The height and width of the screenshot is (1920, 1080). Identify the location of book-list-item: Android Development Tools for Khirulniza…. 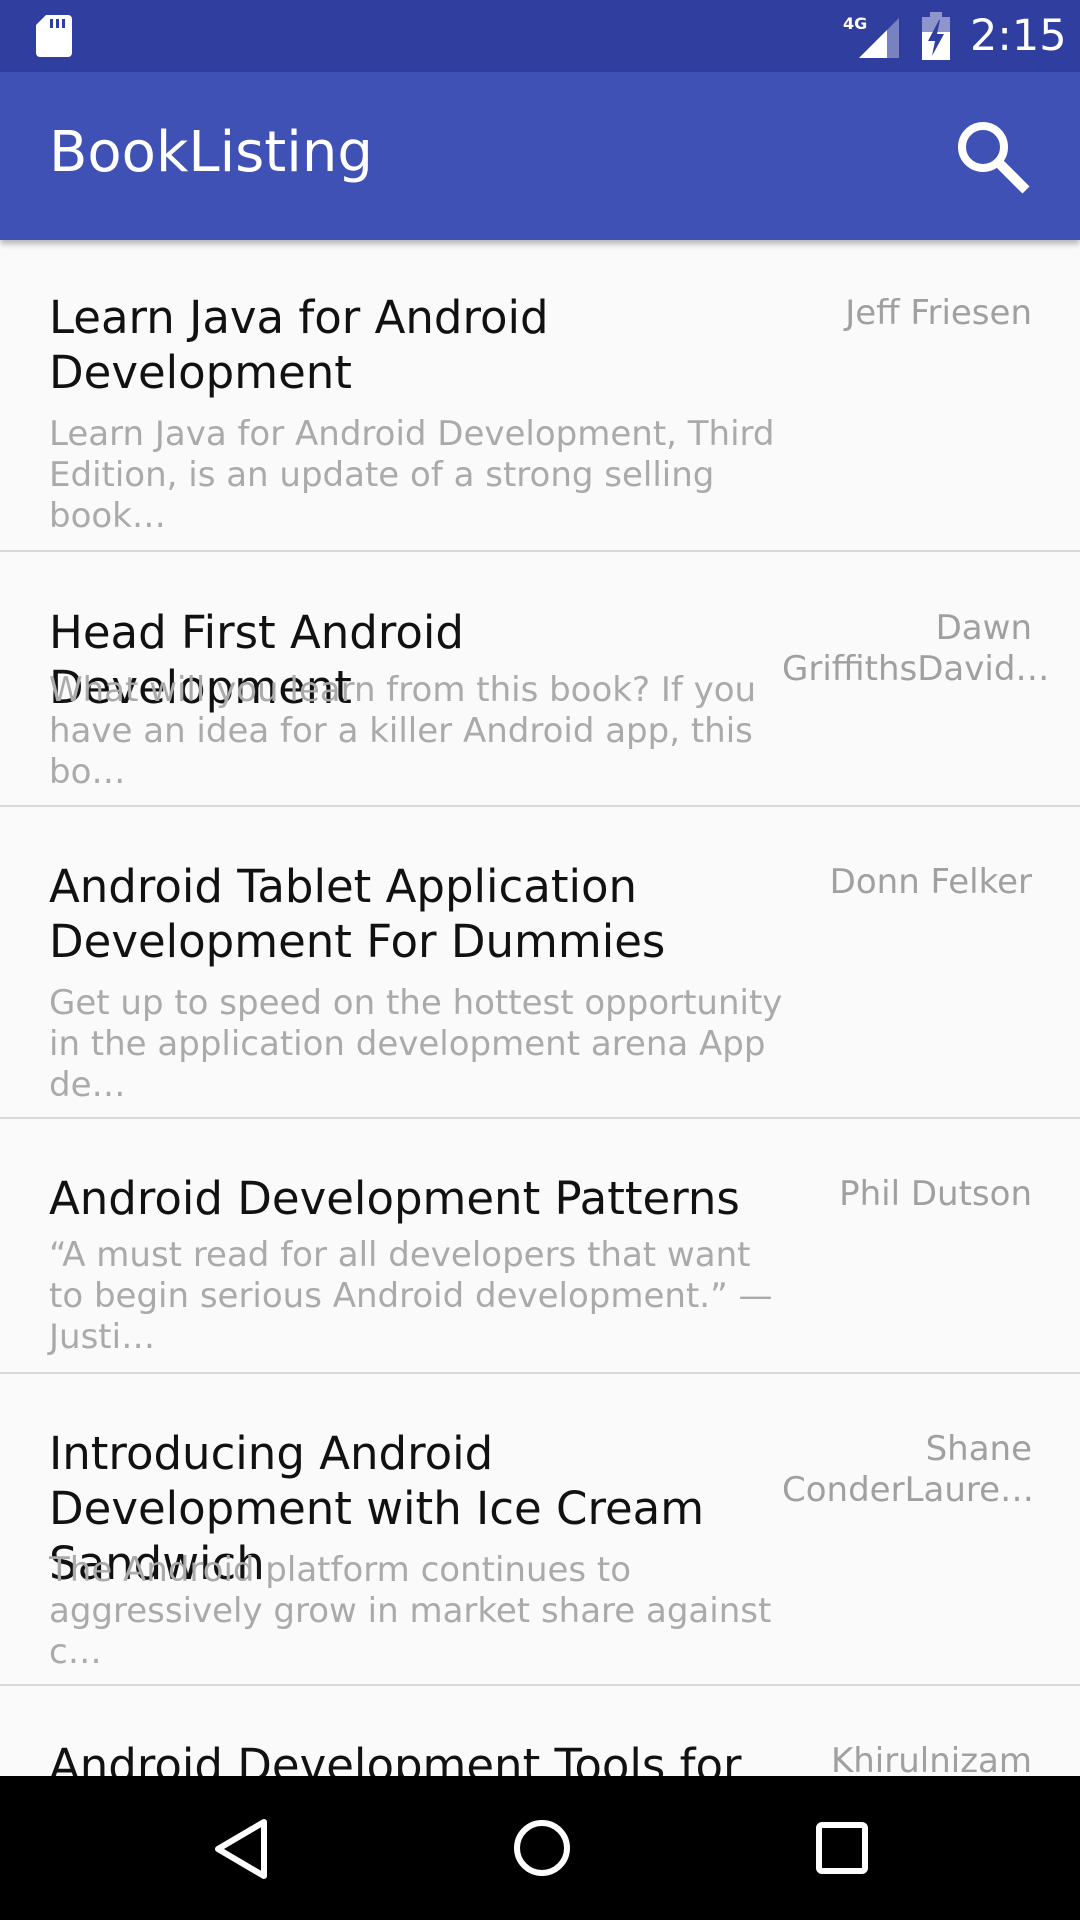
(540, 1731).